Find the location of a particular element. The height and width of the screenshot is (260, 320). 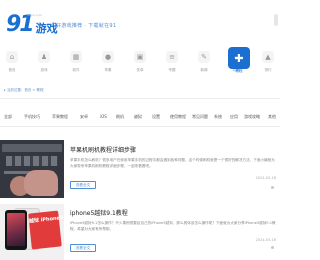

phone-image is located at coordinates (16, 230).